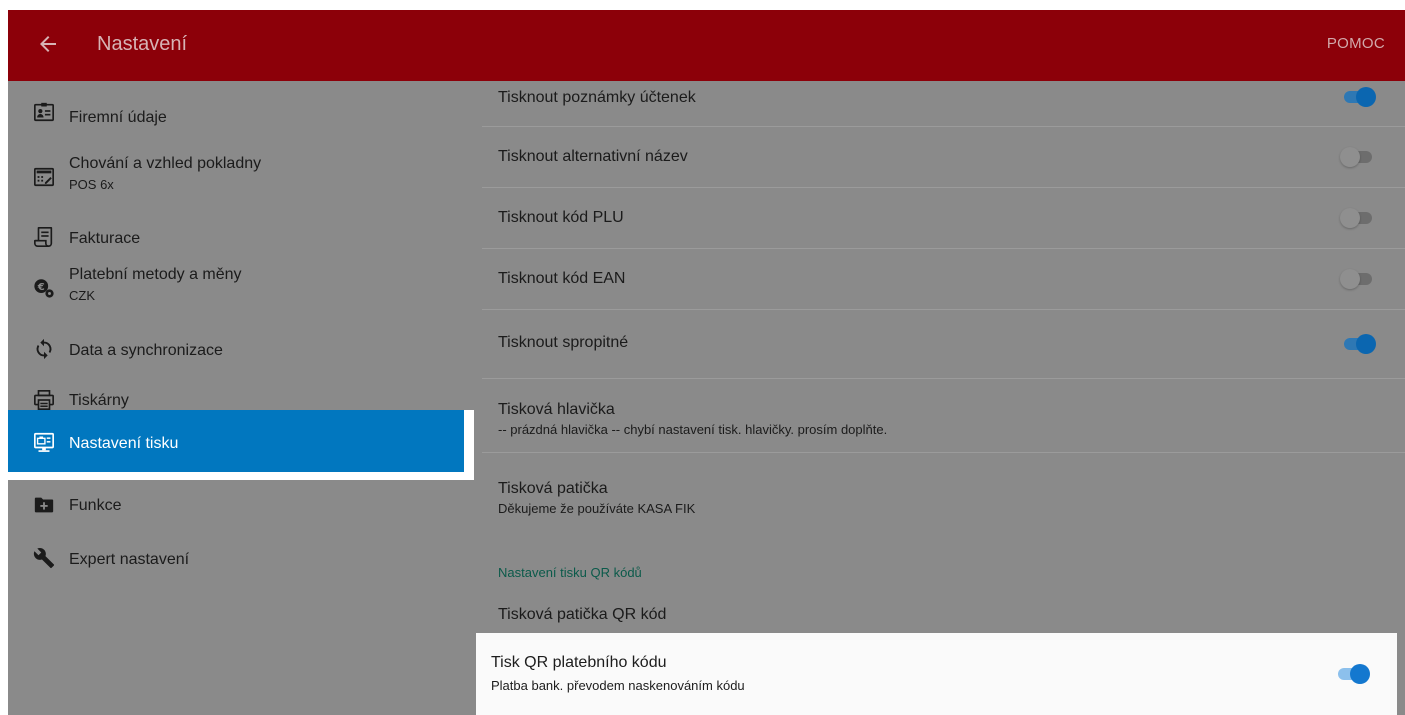 This screenshot has width=1405, height=715. I want to click on setting-row-print-alt-name: Tisknout alternativní název, so click(943, 157).